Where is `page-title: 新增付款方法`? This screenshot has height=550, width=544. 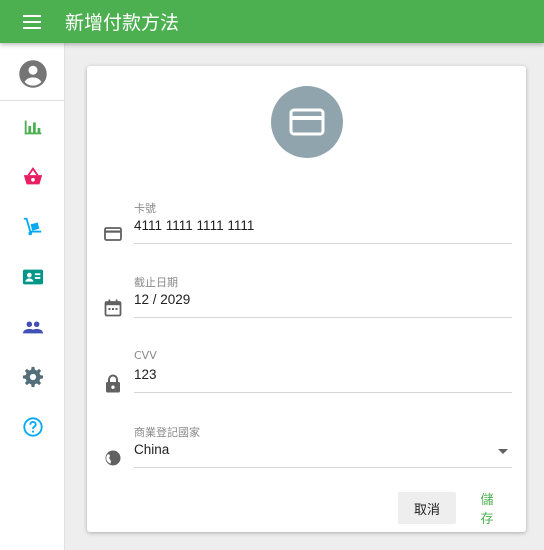 page-title: 新增付款方法 is located at coordinates (122, 23).